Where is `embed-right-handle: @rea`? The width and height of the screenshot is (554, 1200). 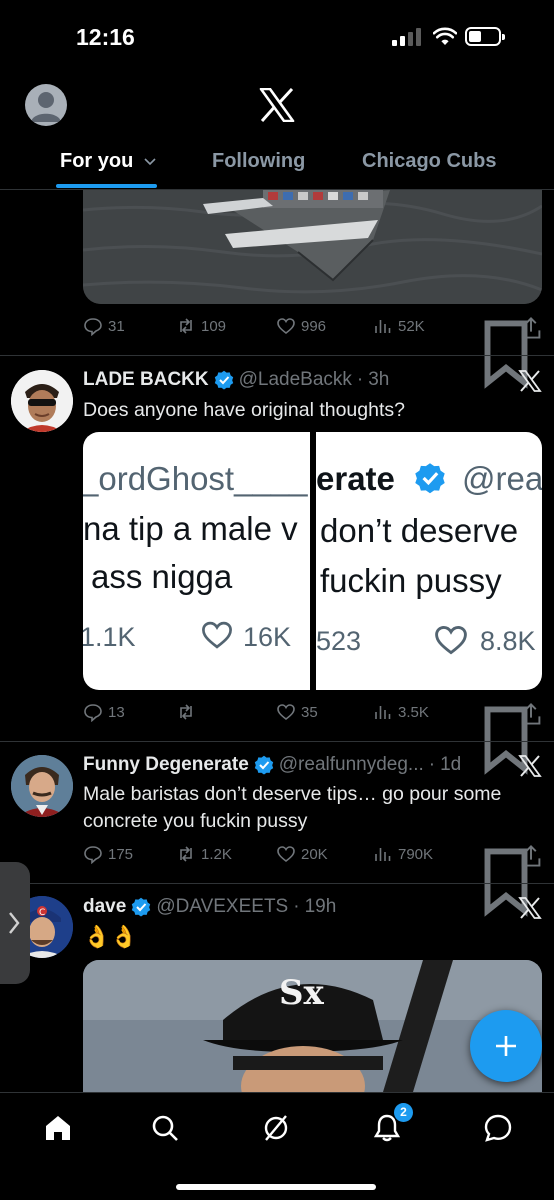
embed-right-handle: @rea is located at coordinates (502, 478).